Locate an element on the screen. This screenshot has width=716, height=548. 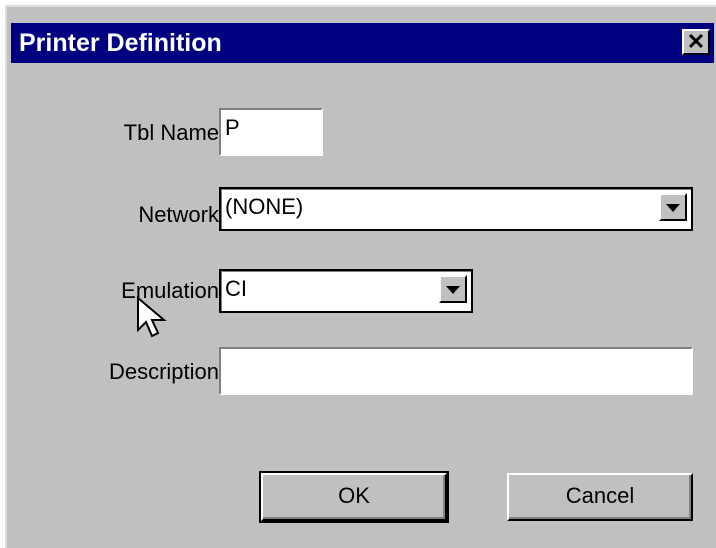
network-dropdown-button is located at coordinates (673, 207).